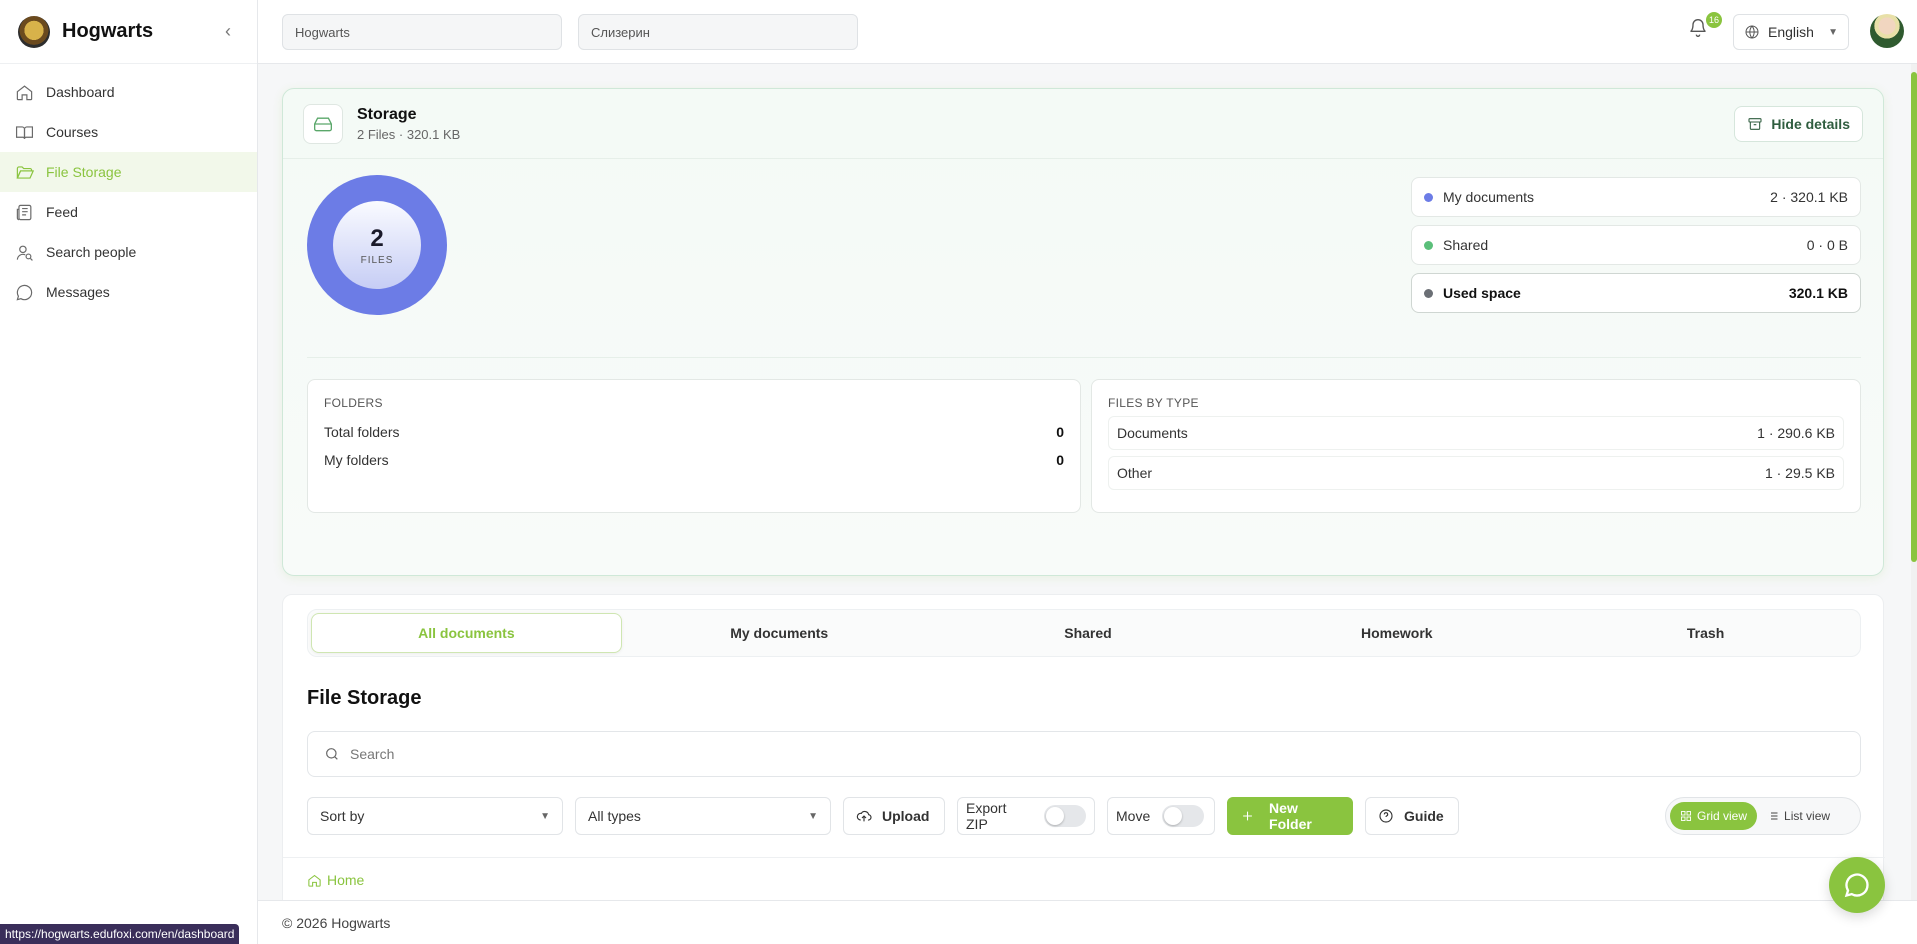 The width and height of the screenshot is (1917, 944). What do you see at coordinates (1482, 293) in the screenshot?
I see `legend-label: Used space` at bounding box center [1482, 293].